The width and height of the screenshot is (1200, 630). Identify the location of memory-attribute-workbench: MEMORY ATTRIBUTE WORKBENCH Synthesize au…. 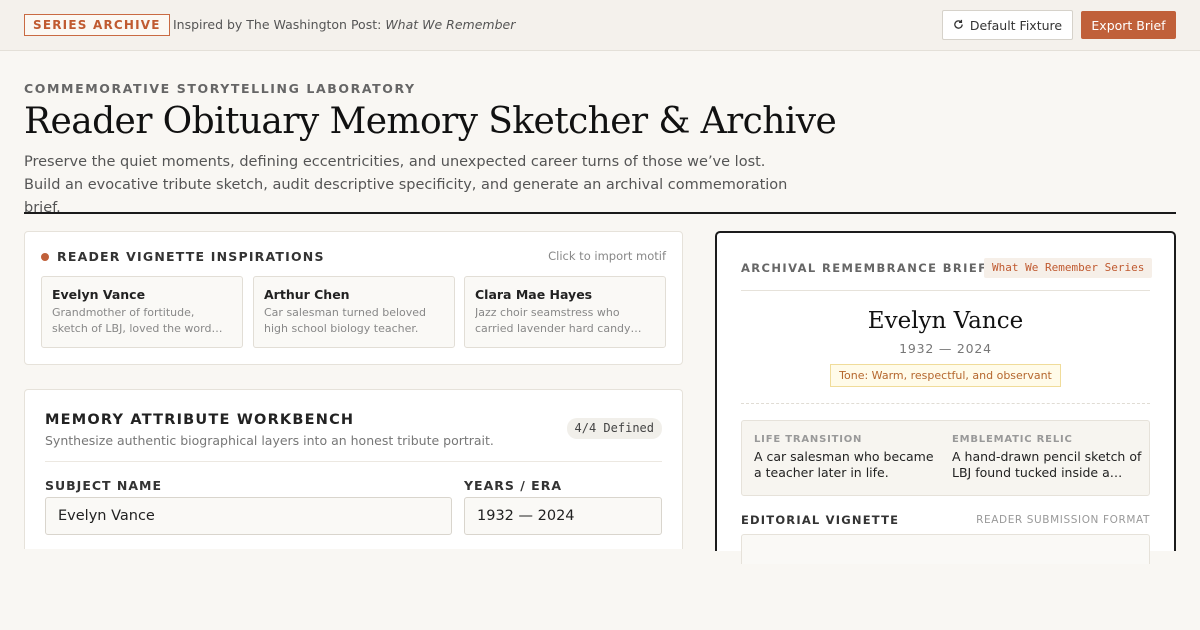
(353, 469).